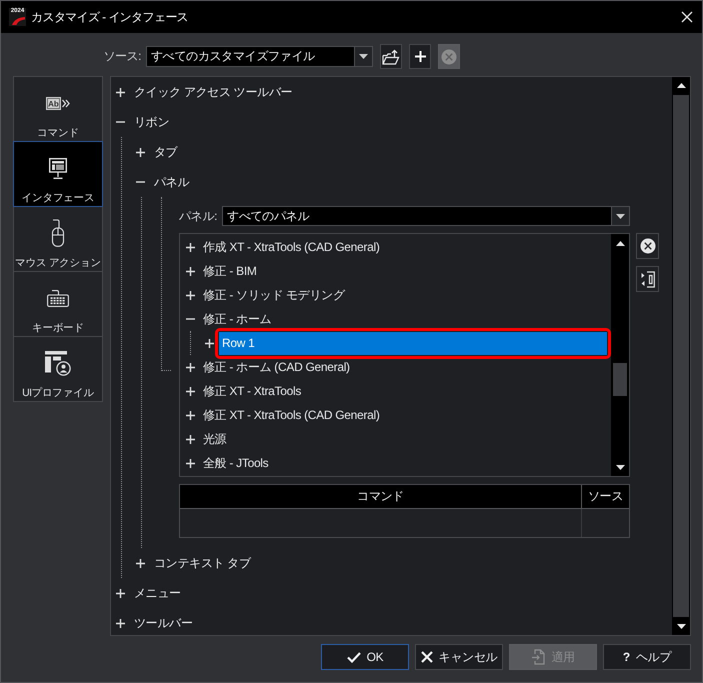 This screenshot has height=683, width=703. What do you see at coordinates (605, 496) in the screenshot?
I see `column-header: ソース` at bounding box center [605, 496].